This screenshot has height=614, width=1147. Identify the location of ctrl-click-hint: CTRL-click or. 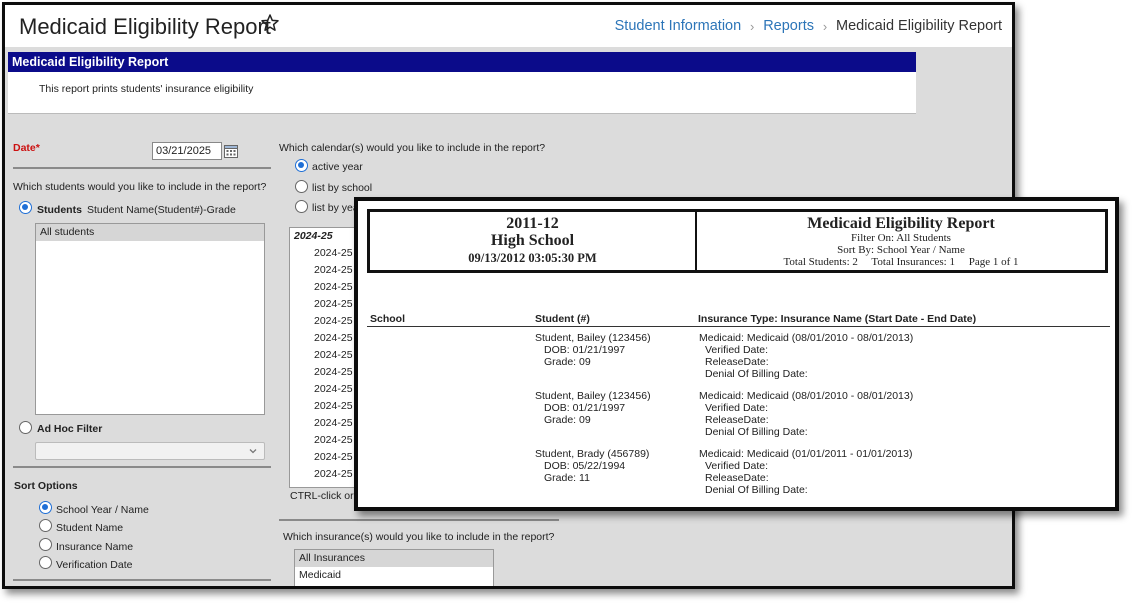
(322, 496).